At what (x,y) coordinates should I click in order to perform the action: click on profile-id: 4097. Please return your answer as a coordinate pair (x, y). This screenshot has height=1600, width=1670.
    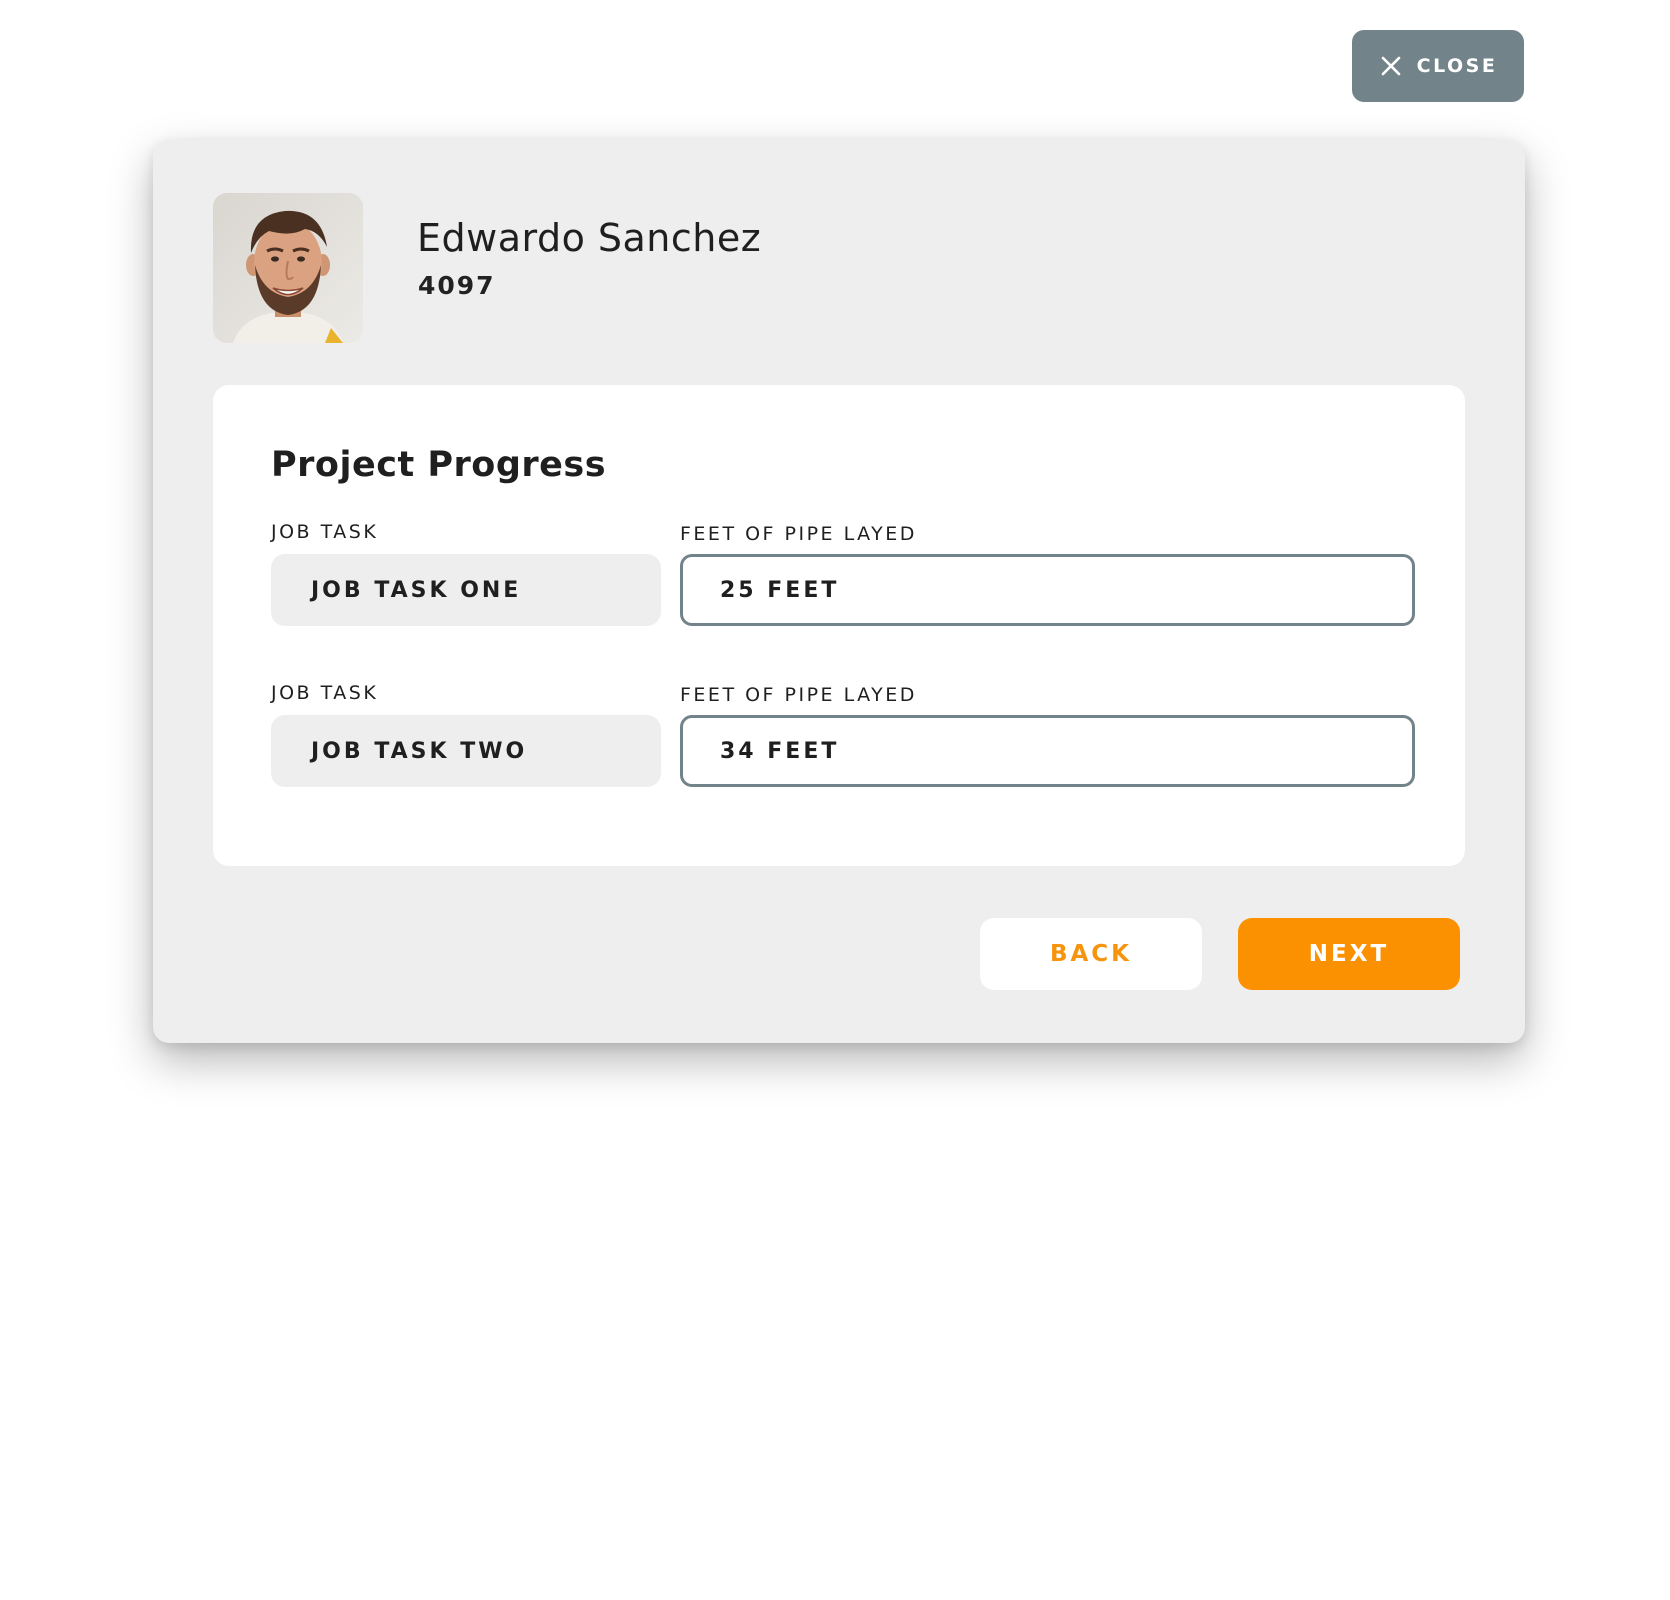
    Looking at the image, I should click on (457, 285).